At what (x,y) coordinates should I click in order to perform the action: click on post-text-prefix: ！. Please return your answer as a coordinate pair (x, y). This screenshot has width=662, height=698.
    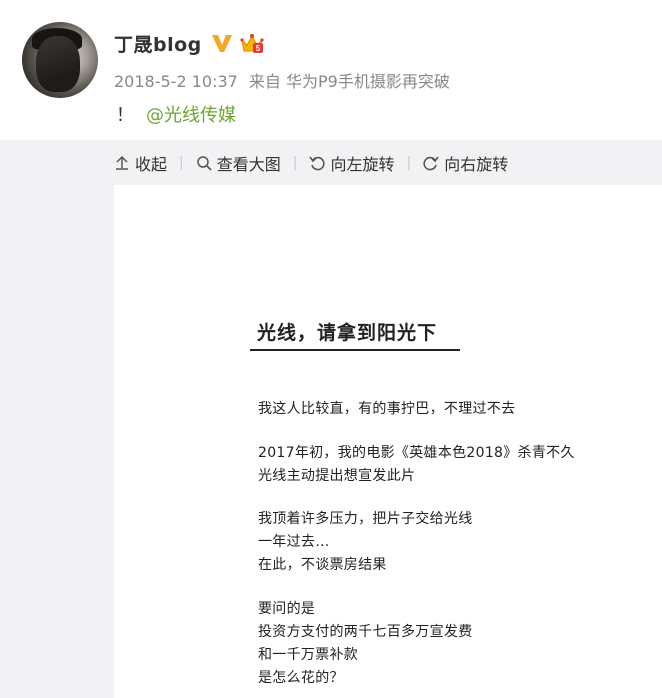
    Looking at the image, I should click on (125, 115).